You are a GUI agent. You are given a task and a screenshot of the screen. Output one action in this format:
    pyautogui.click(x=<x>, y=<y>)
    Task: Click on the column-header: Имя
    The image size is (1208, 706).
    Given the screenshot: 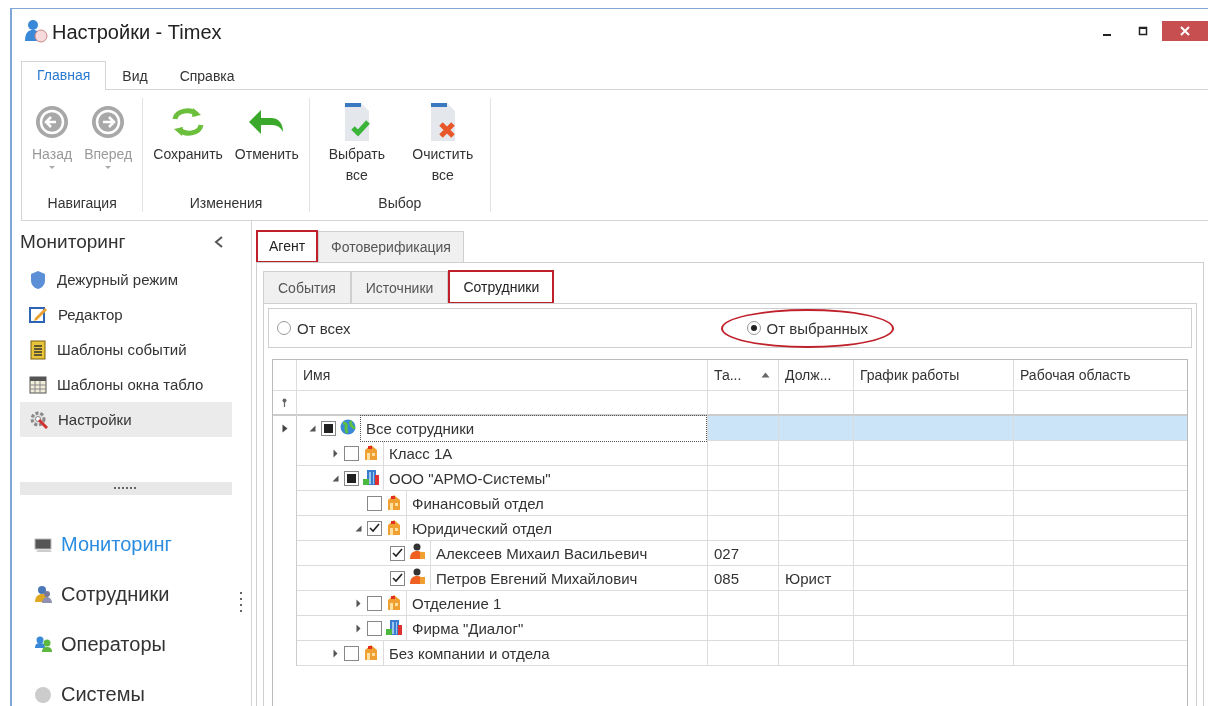 What is the action you would take?
    pyautogui.click(x=502, y=375)
    